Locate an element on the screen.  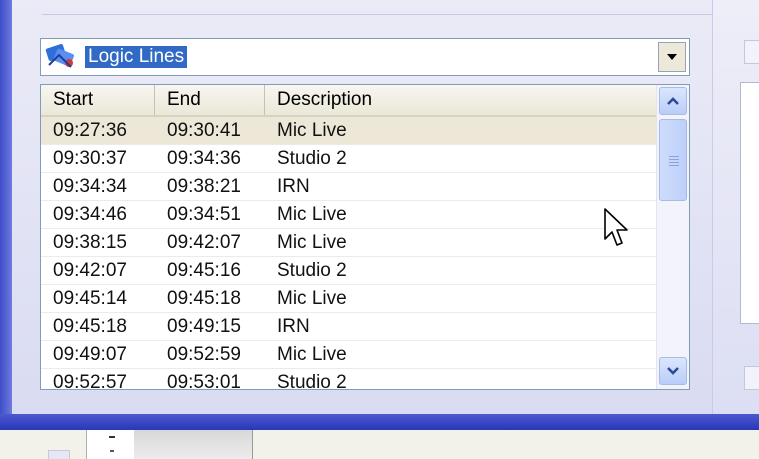
column-header-end: End is located at coordinates (210, 100).